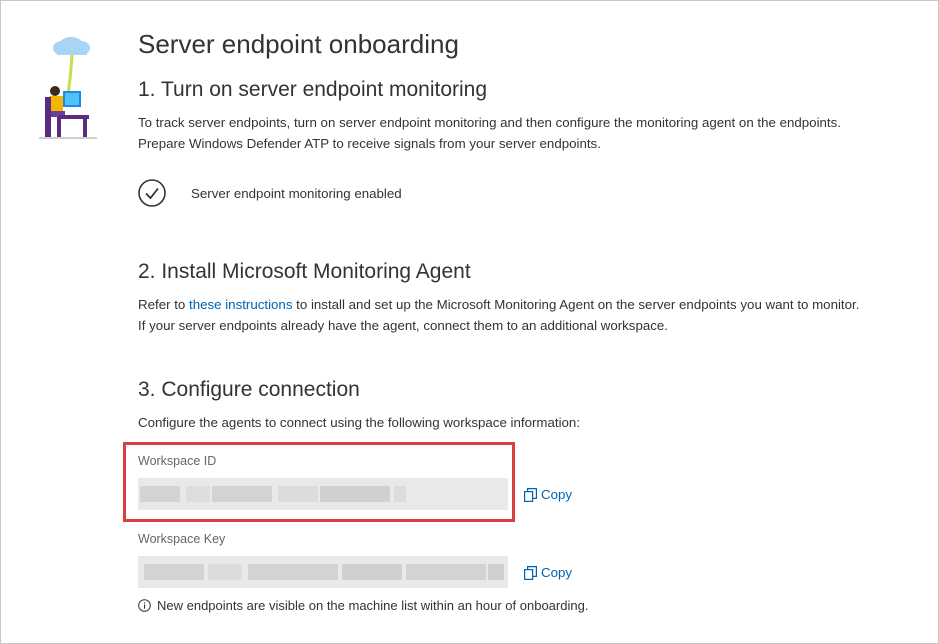 The width and height of the screenshot is (939, 644). I want to click on copy-workspace-key-label: Copy, so click(557, 572).